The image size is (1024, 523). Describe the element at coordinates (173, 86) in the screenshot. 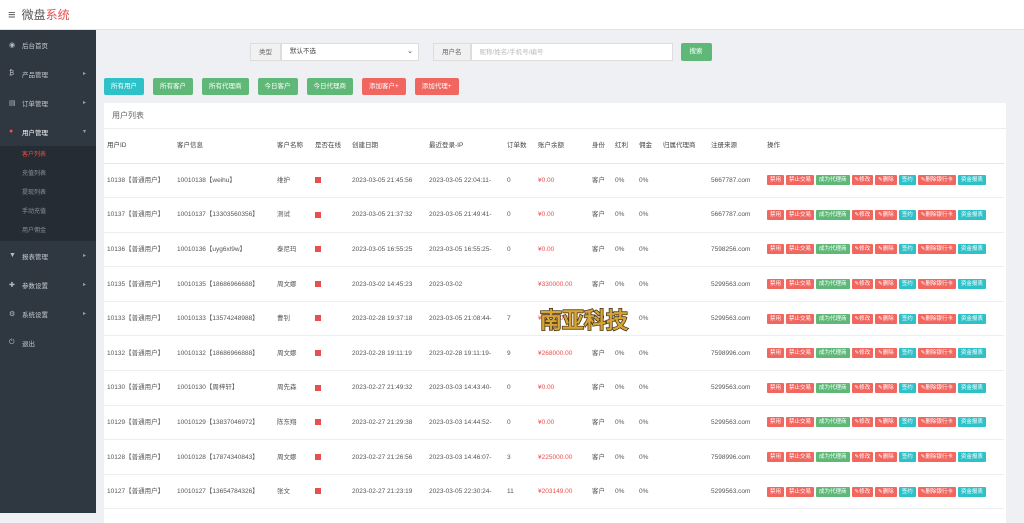

I see `filter-all-customers-button: 所有客户` at that location.